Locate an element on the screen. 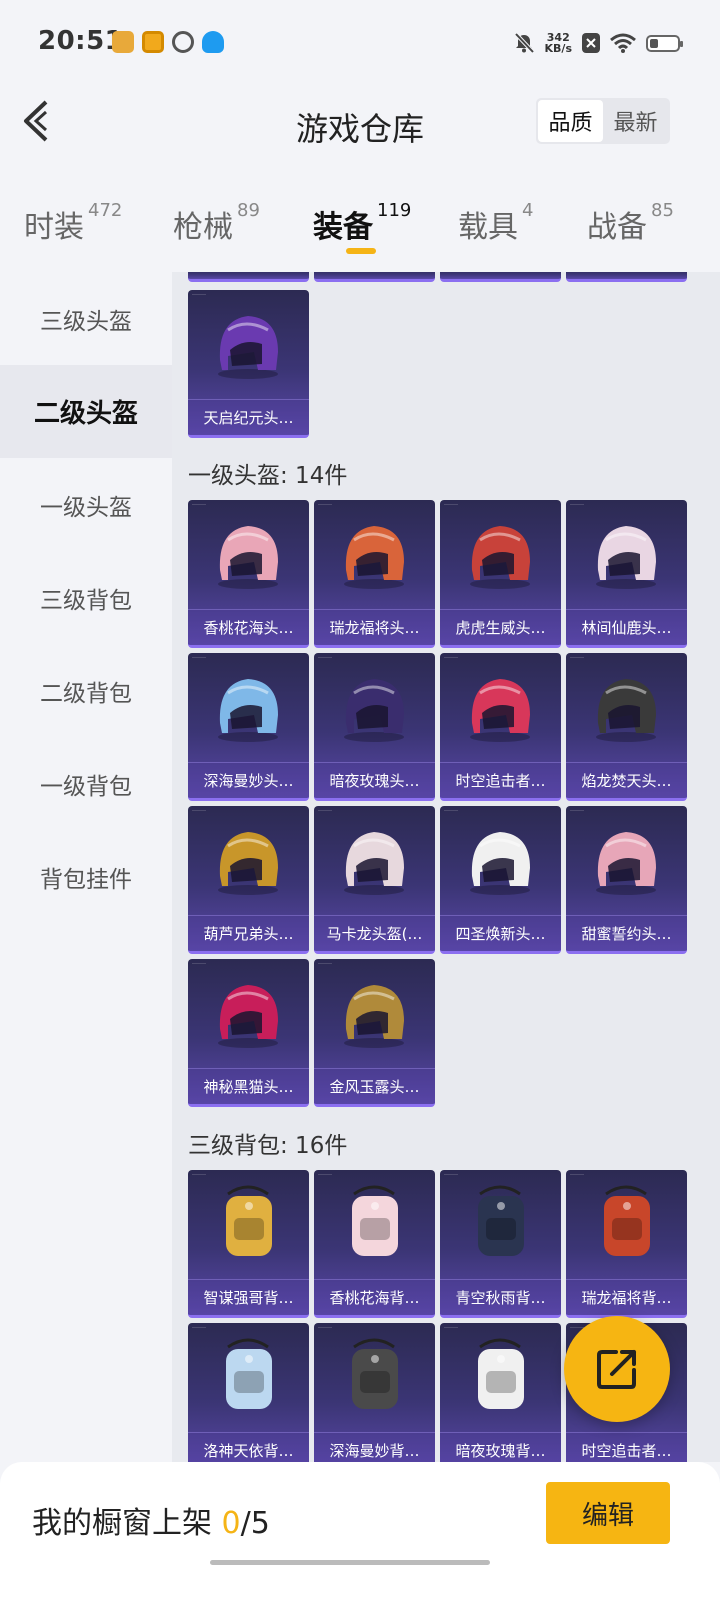 The image size is (720, 1608). tab-count: 89 is located at coordinates (248, 210).